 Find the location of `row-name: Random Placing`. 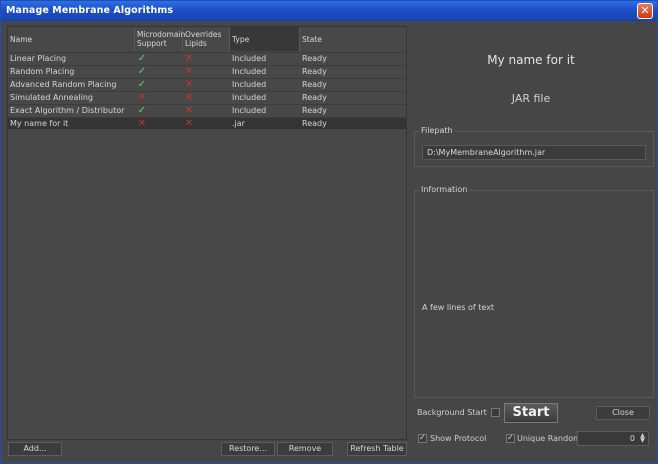

row-name: Random Placing is located at coordinates (42, 71).